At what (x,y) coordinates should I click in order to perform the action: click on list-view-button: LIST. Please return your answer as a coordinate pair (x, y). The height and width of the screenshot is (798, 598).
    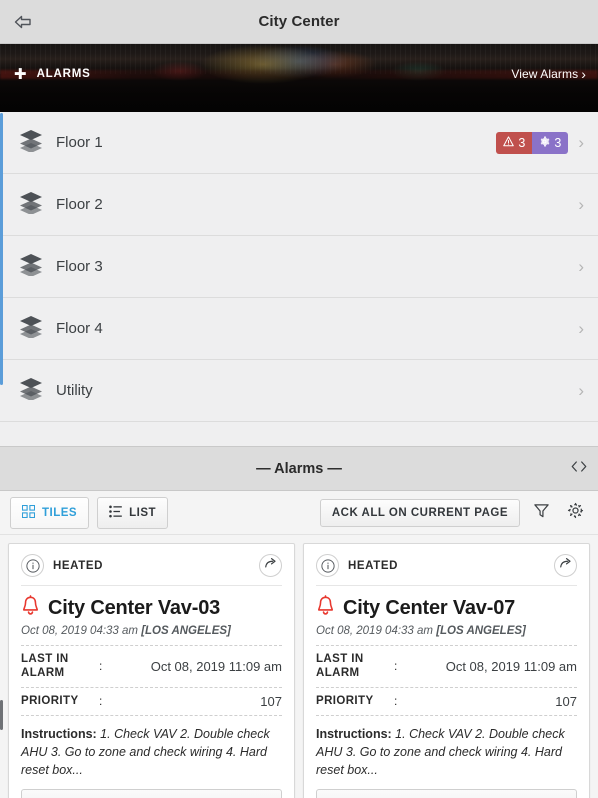
    Looking at the image, I should click on (133, 512).